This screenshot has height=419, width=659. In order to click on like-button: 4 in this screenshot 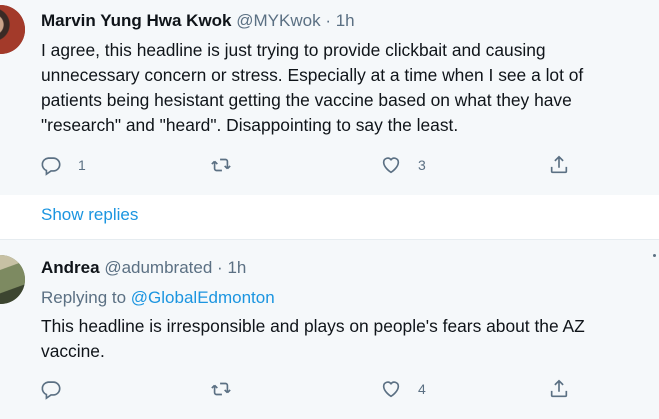, I will do `click(403, 389)`.